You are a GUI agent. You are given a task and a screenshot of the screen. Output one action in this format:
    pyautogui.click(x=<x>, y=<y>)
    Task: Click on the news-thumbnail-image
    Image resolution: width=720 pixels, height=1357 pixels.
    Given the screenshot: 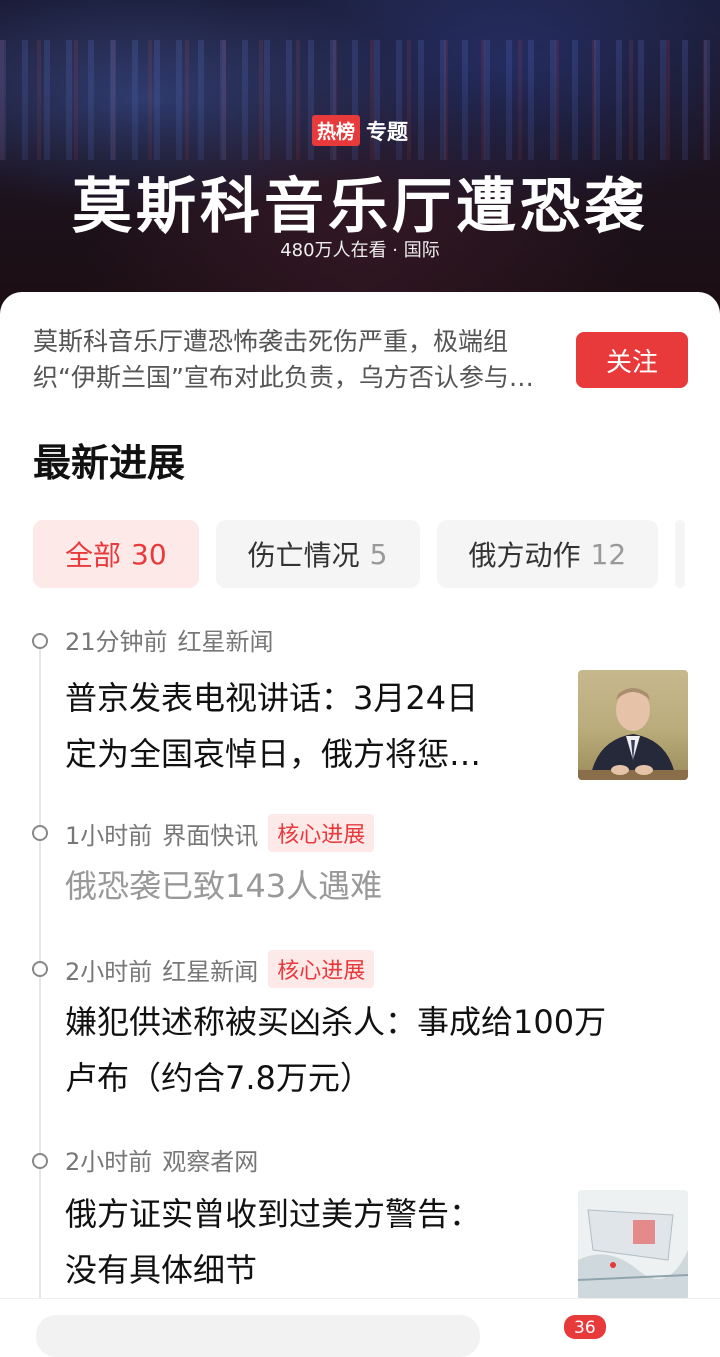 What is the action you would take?
    pyautogui.click(x=633, y=725)
    